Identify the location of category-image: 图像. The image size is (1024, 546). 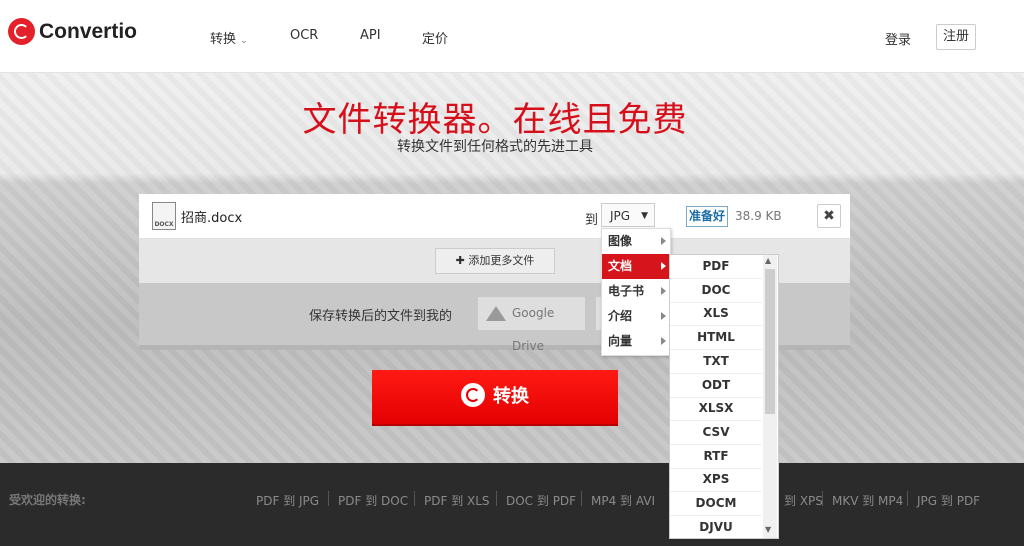
(636, 241).